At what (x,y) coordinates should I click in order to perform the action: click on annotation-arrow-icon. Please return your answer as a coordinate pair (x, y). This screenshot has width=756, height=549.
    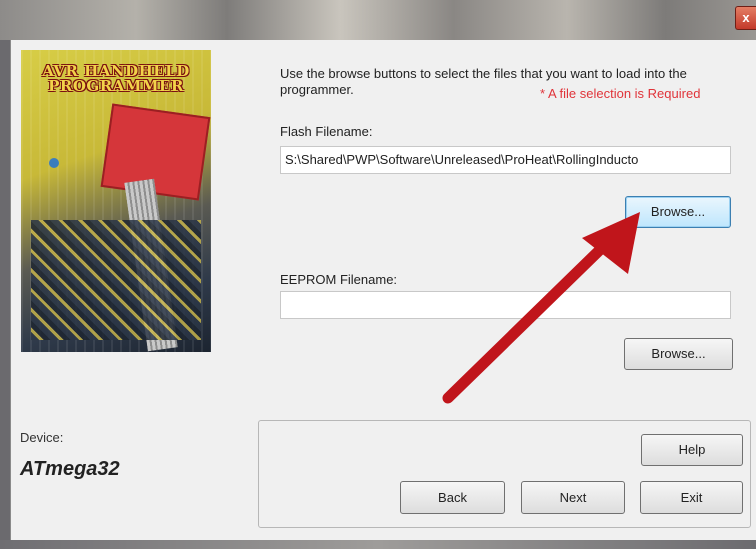
    Looking at the image, I should click on (541, 308).